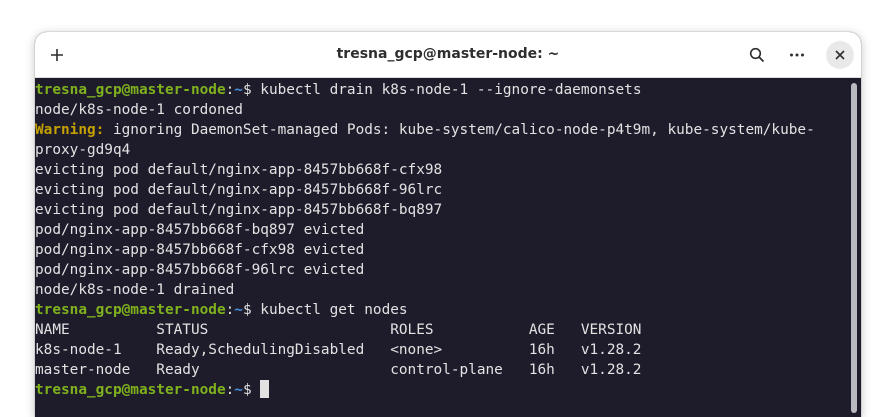 The height and width of the screenshot is (417, 896). What do you see at coordinates (441, 390) in the screenshot?
I see `terminal-line: tresna_gcp@master-node:~$` at bounding box center [441, 390].